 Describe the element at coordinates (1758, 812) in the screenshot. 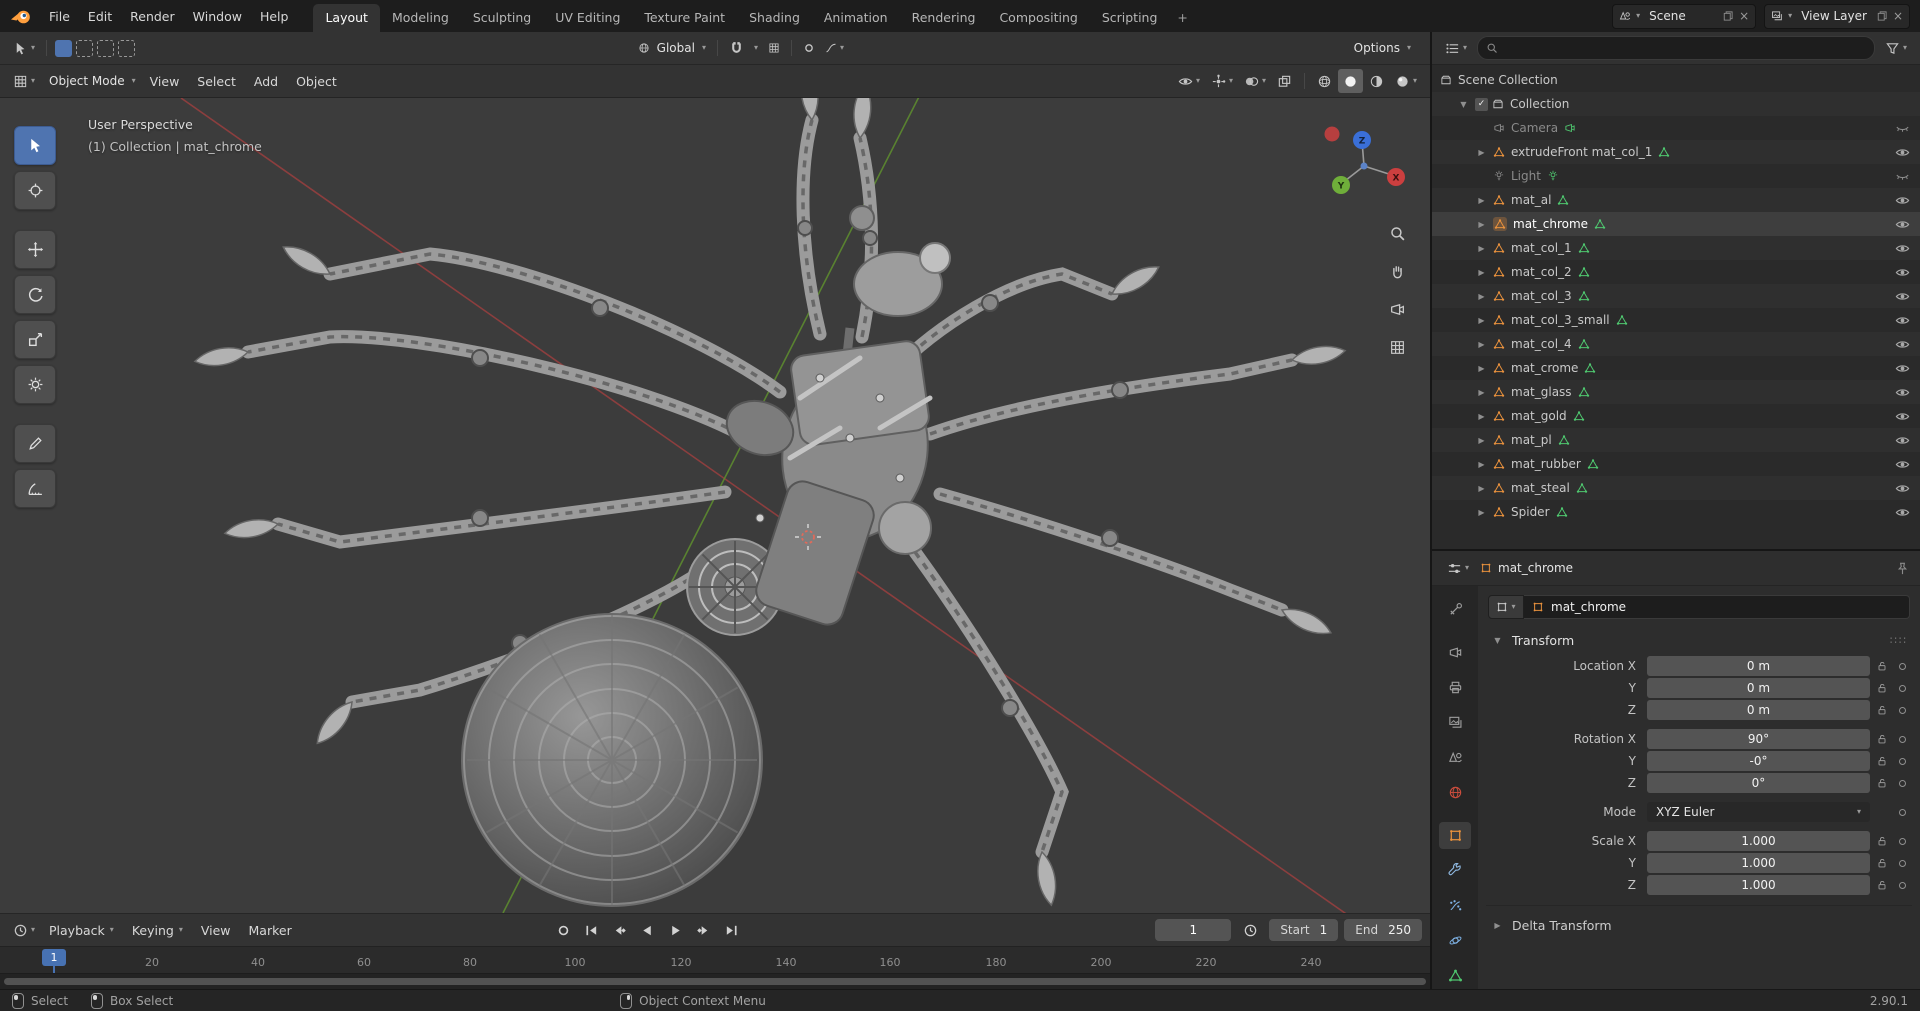

I see `rotation-mode-dropdown: XYZ Euler` at that location.